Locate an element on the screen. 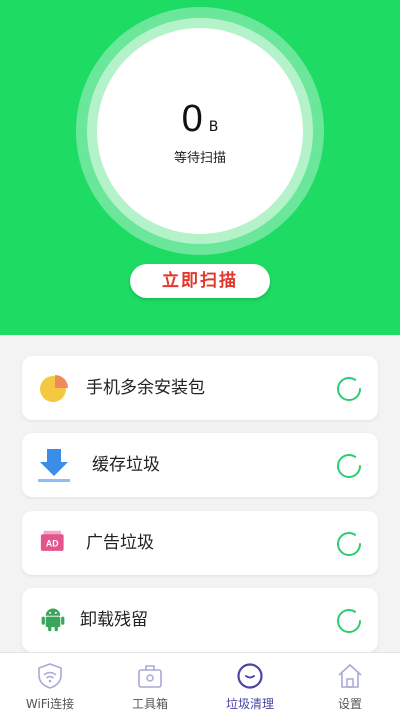 This screenshot has width=400, height=711. junk-size: 0B is located at coordinates (200, 119).